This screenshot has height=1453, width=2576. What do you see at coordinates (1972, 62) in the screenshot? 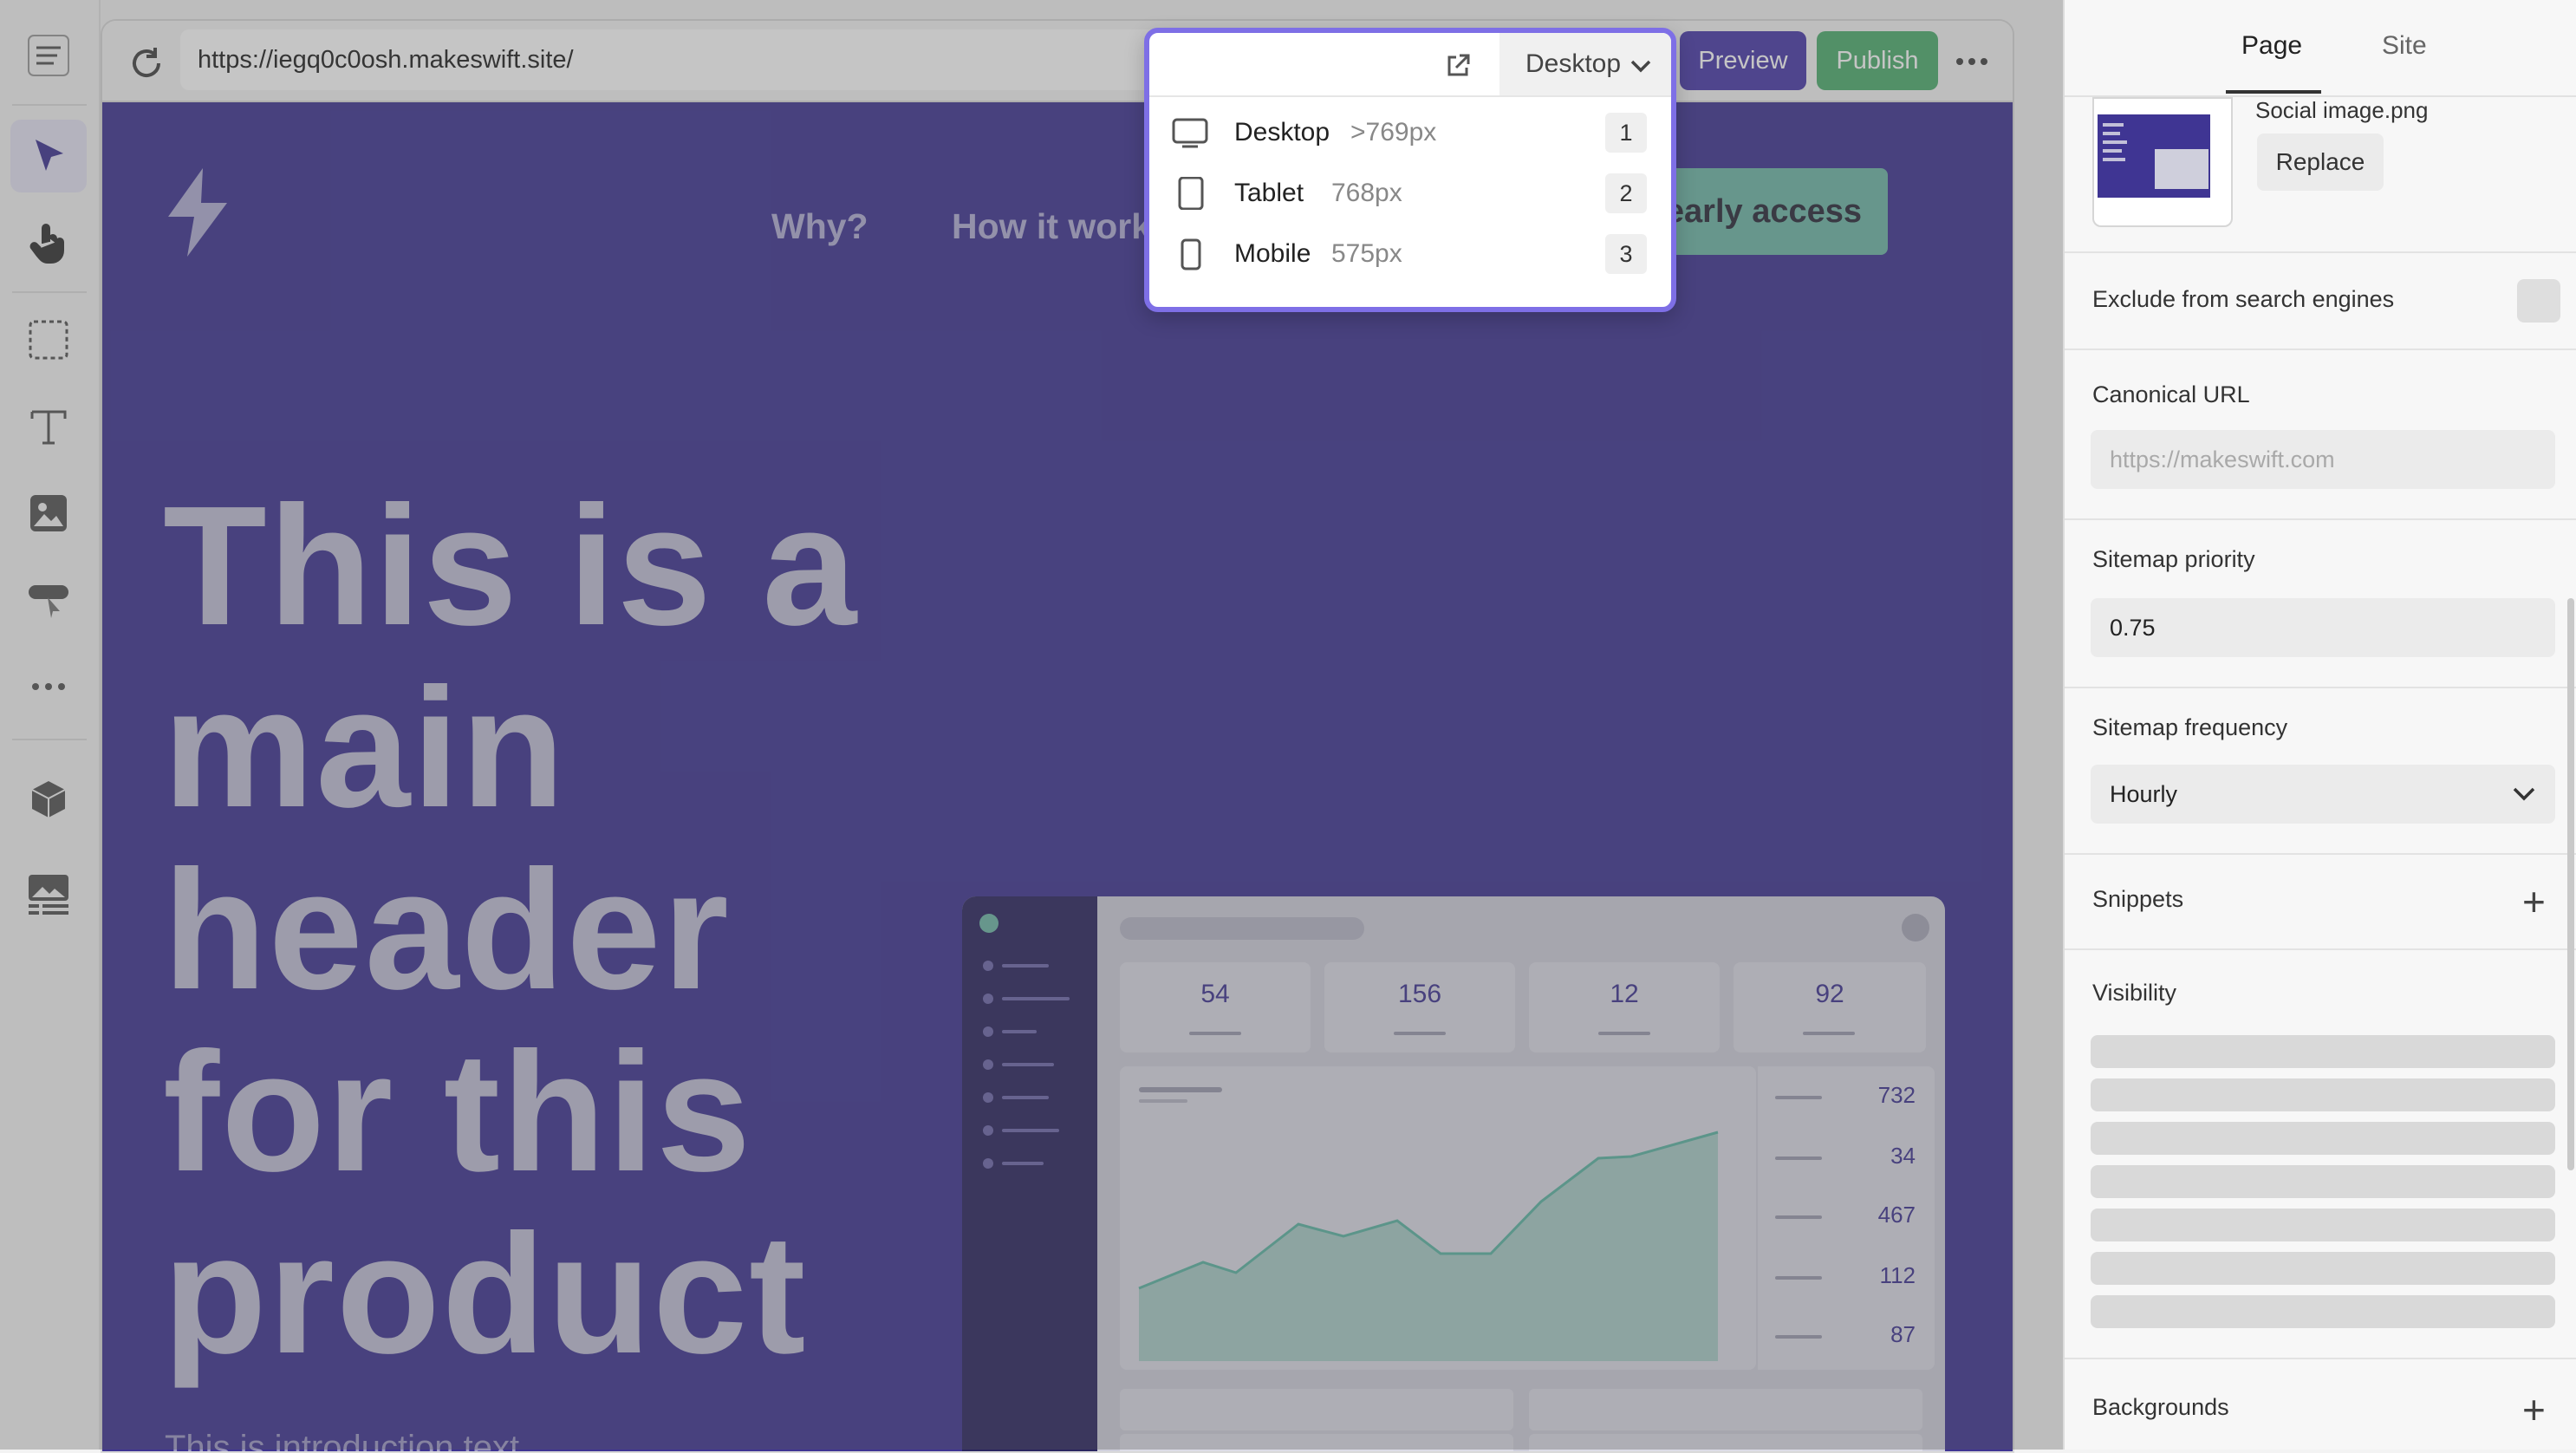
I see `more-options-button` at bounding box center [1972, 62].